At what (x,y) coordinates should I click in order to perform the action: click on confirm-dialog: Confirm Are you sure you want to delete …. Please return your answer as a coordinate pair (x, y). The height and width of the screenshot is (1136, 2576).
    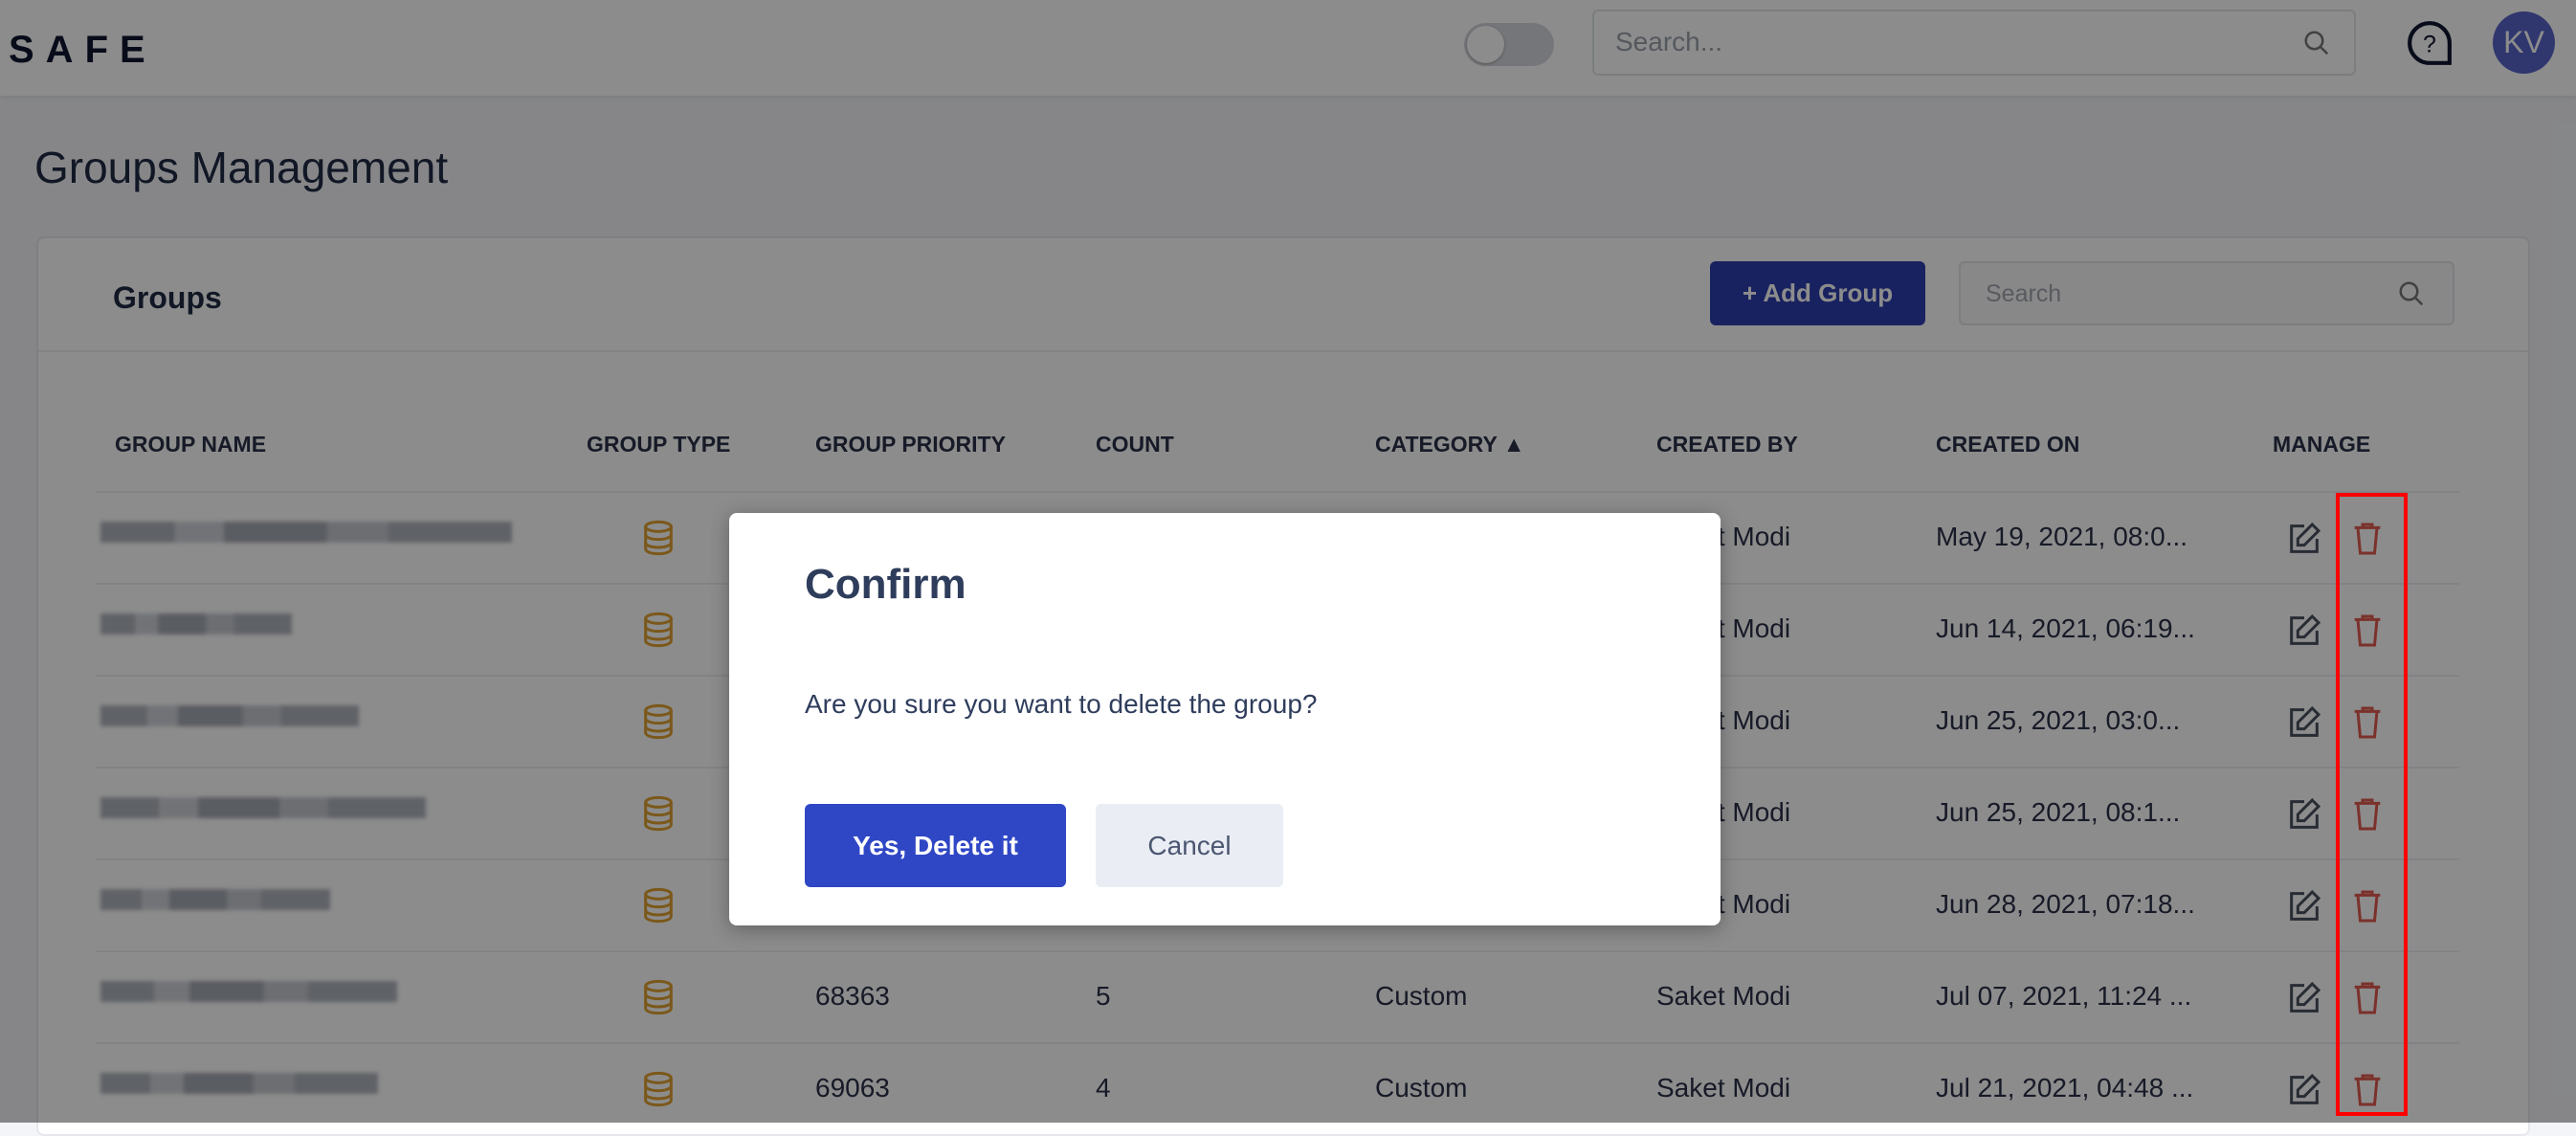
    Looking at the image, I should click on (1225, 719).